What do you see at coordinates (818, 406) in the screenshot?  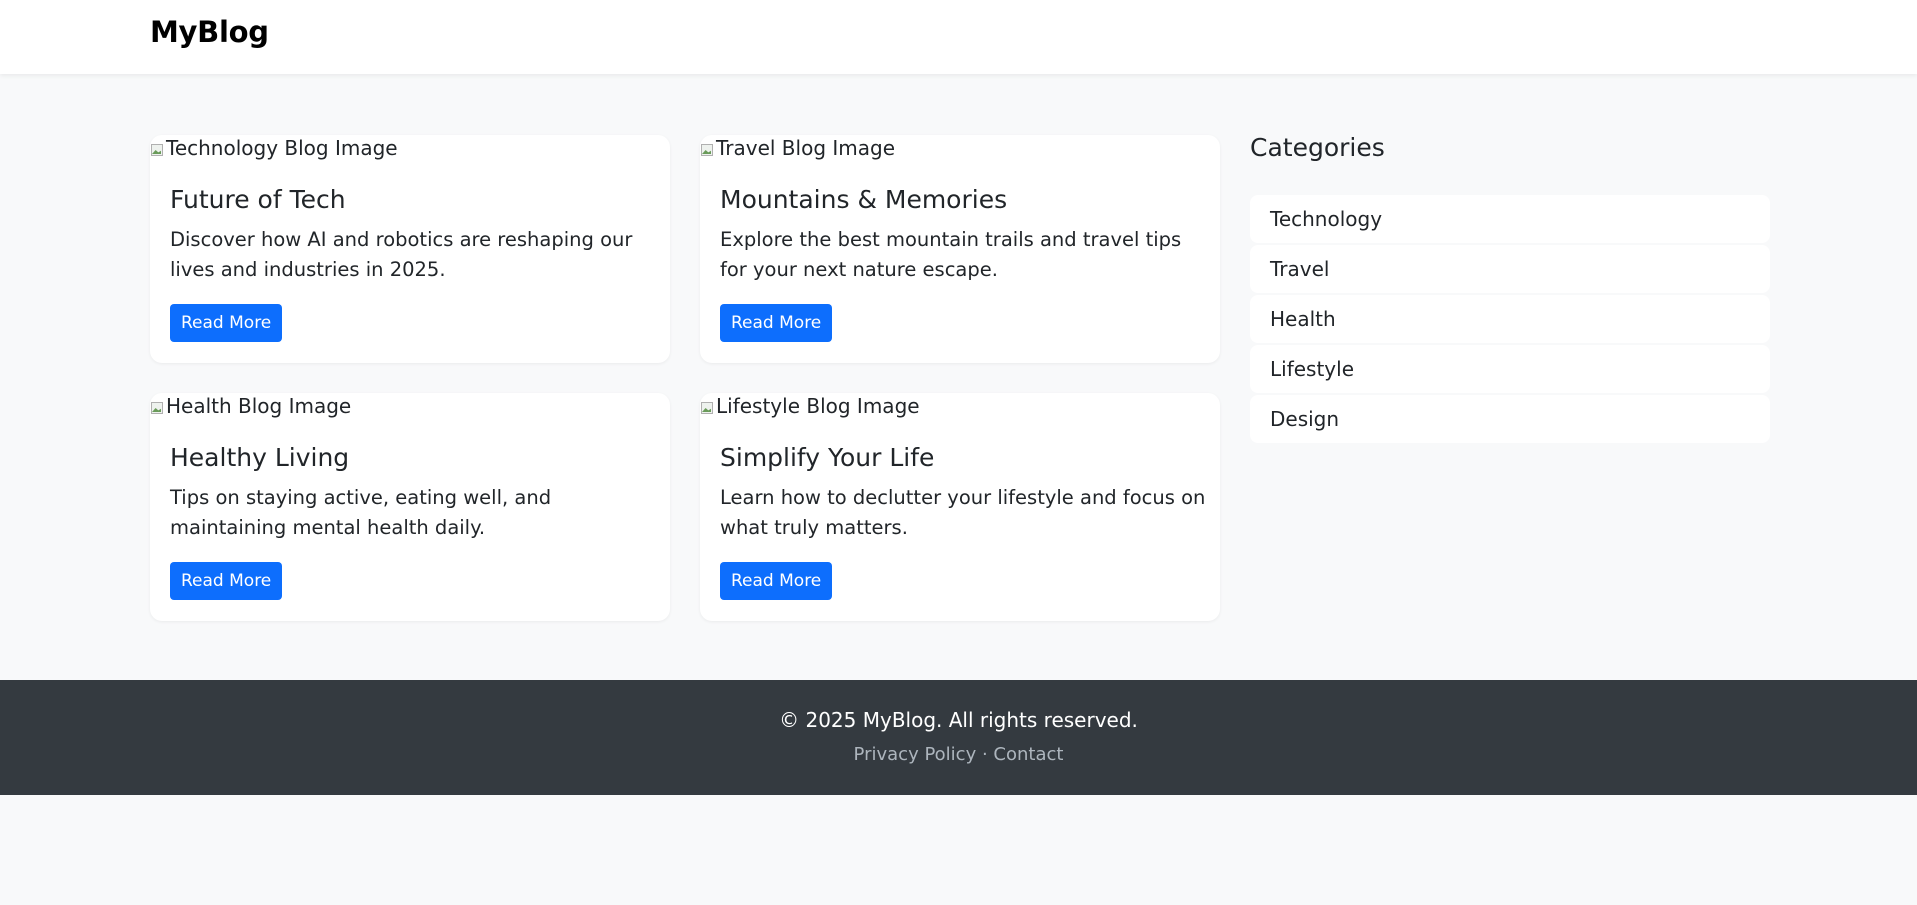 I see `post-image-alt: Lifestyle Blog Image` at bounding box center [818, 406].